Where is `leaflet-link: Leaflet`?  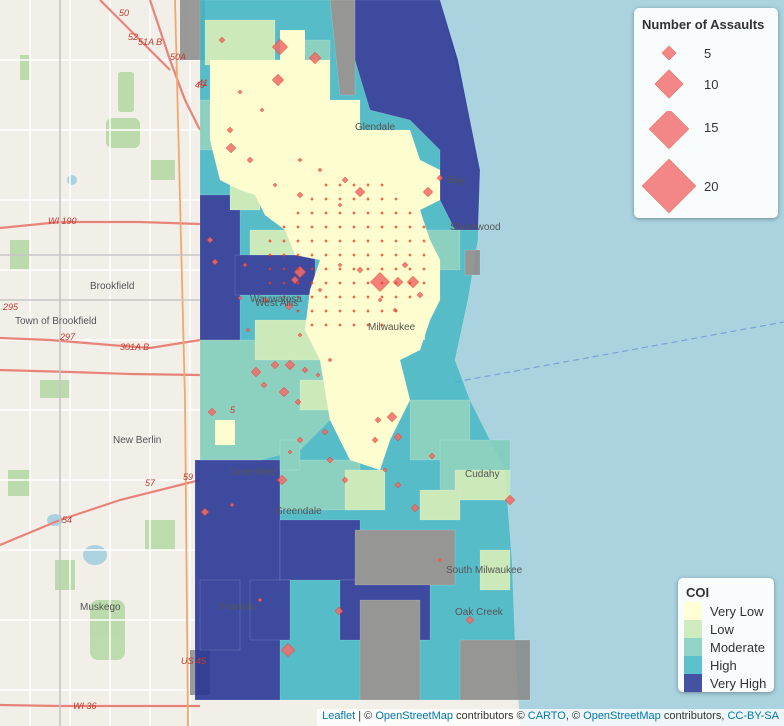
leaflet-link: Leaflet is located at coordinates (338, 716).